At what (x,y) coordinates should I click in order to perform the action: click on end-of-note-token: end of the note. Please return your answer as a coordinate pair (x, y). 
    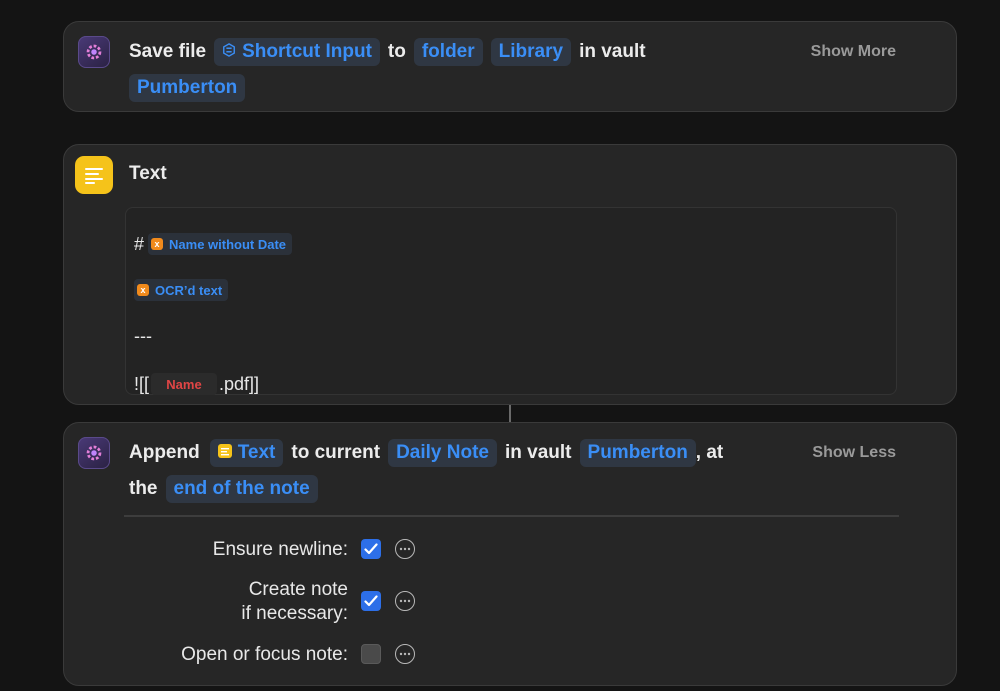
    Looking at the image, I should click on (241, 489).